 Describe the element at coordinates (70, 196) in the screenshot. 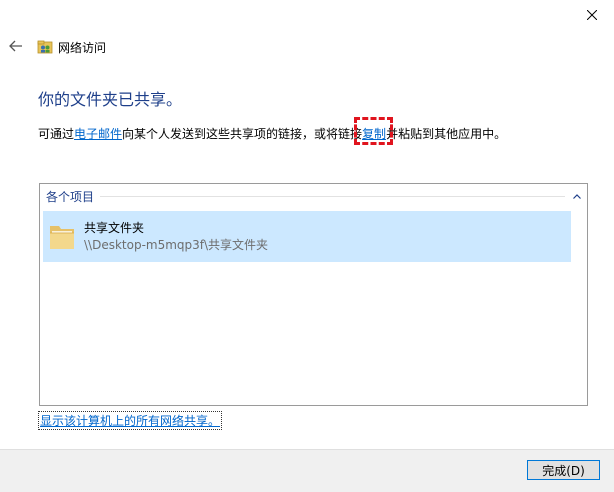

I see `group-label: 各个项目` at that location.